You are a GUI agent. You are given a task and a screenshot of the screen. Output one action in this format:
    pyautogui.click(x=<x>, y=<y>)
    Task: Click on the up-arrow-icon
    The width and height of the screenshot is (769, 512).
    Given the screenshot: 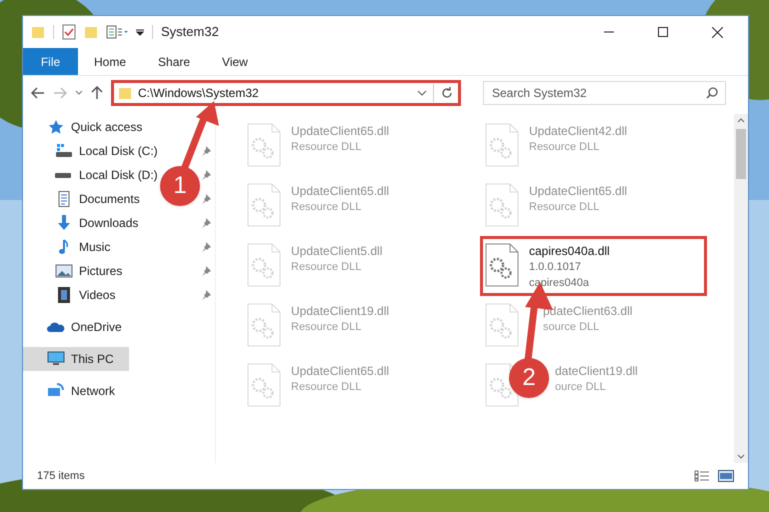 What is the action you would take?
    pyautogui.click(x=97, y=93)
    